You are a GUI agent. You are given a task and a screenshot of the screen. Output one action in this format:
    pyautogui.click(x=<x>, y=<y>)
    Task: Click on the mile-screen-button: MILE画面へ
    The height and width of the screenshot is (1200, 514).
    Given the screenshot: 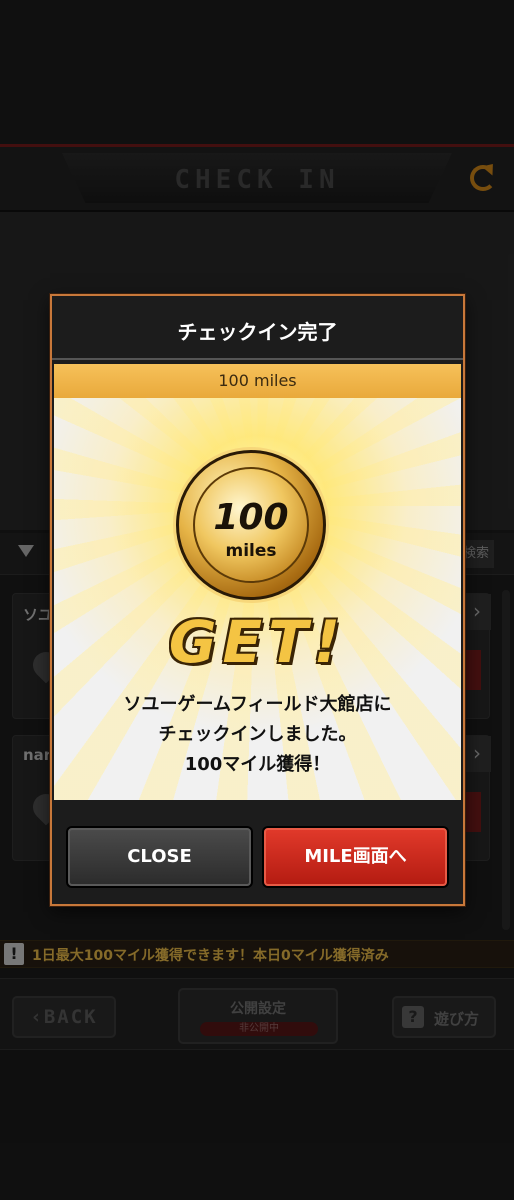 What is the action you would take?
    pyautogui.click(x=355, y=857)
    